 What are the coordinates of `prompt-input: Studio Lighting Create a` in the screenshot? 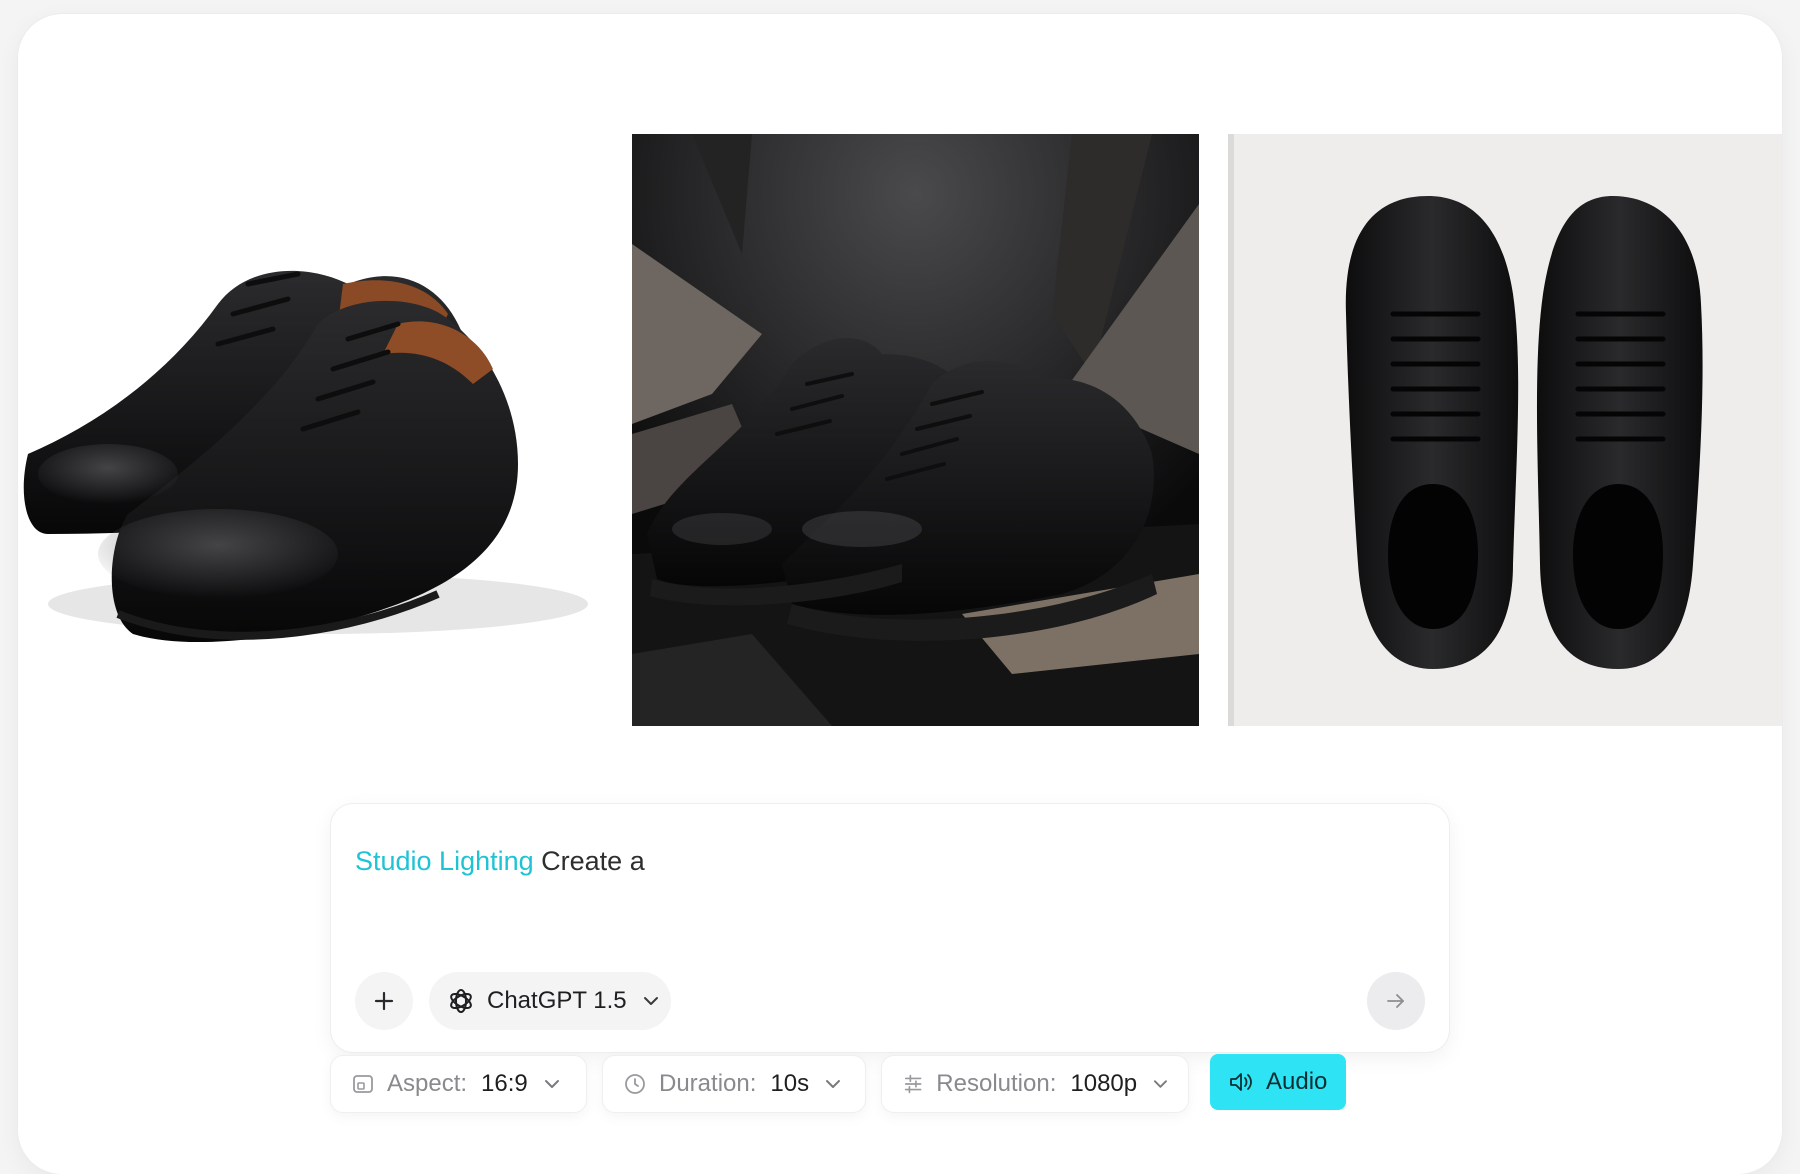 It's located at (500, 861).